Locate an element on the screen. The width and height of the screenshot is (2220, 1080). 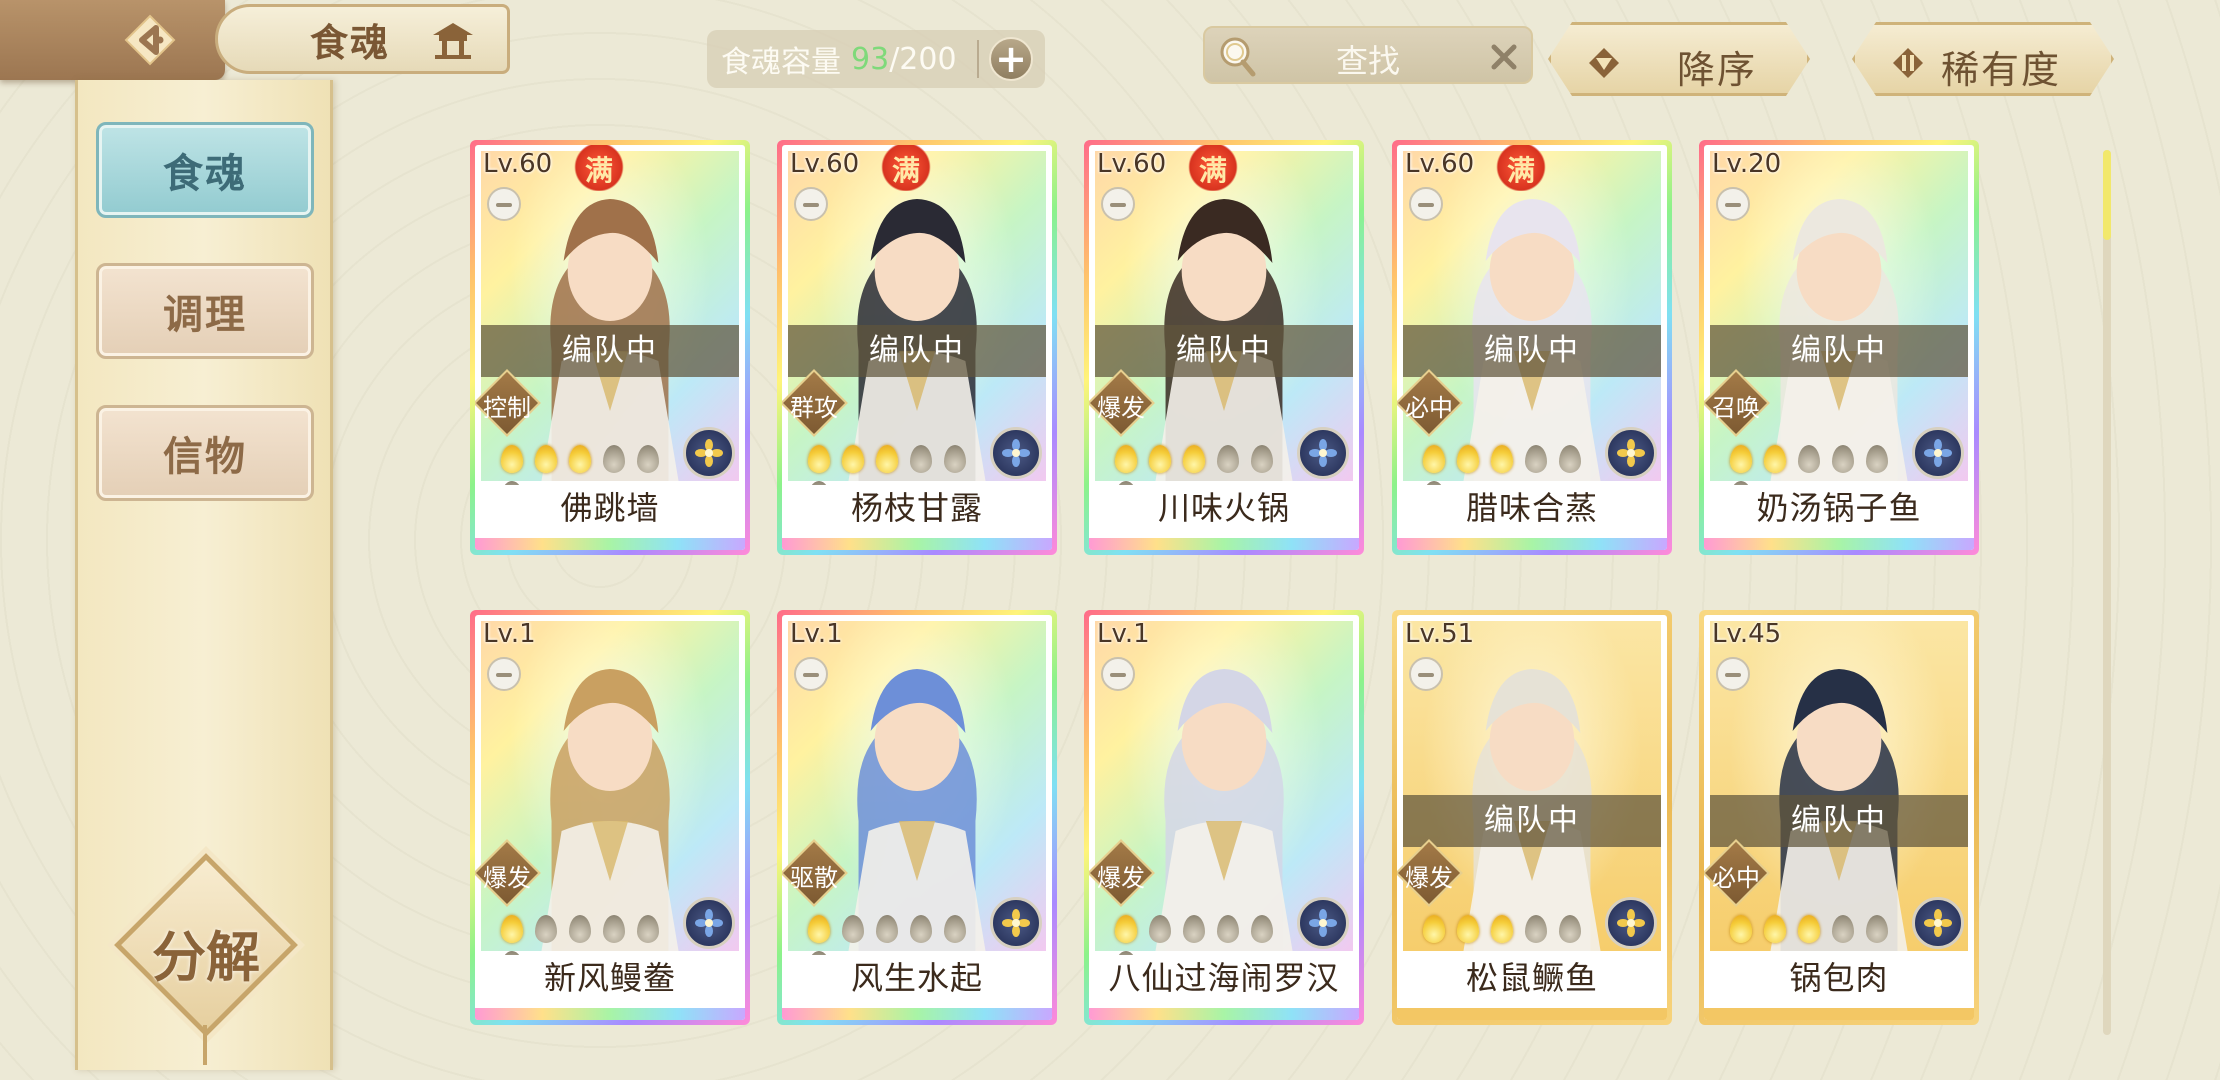
role-badge: 群攻 is located at coordinates (815, 403).